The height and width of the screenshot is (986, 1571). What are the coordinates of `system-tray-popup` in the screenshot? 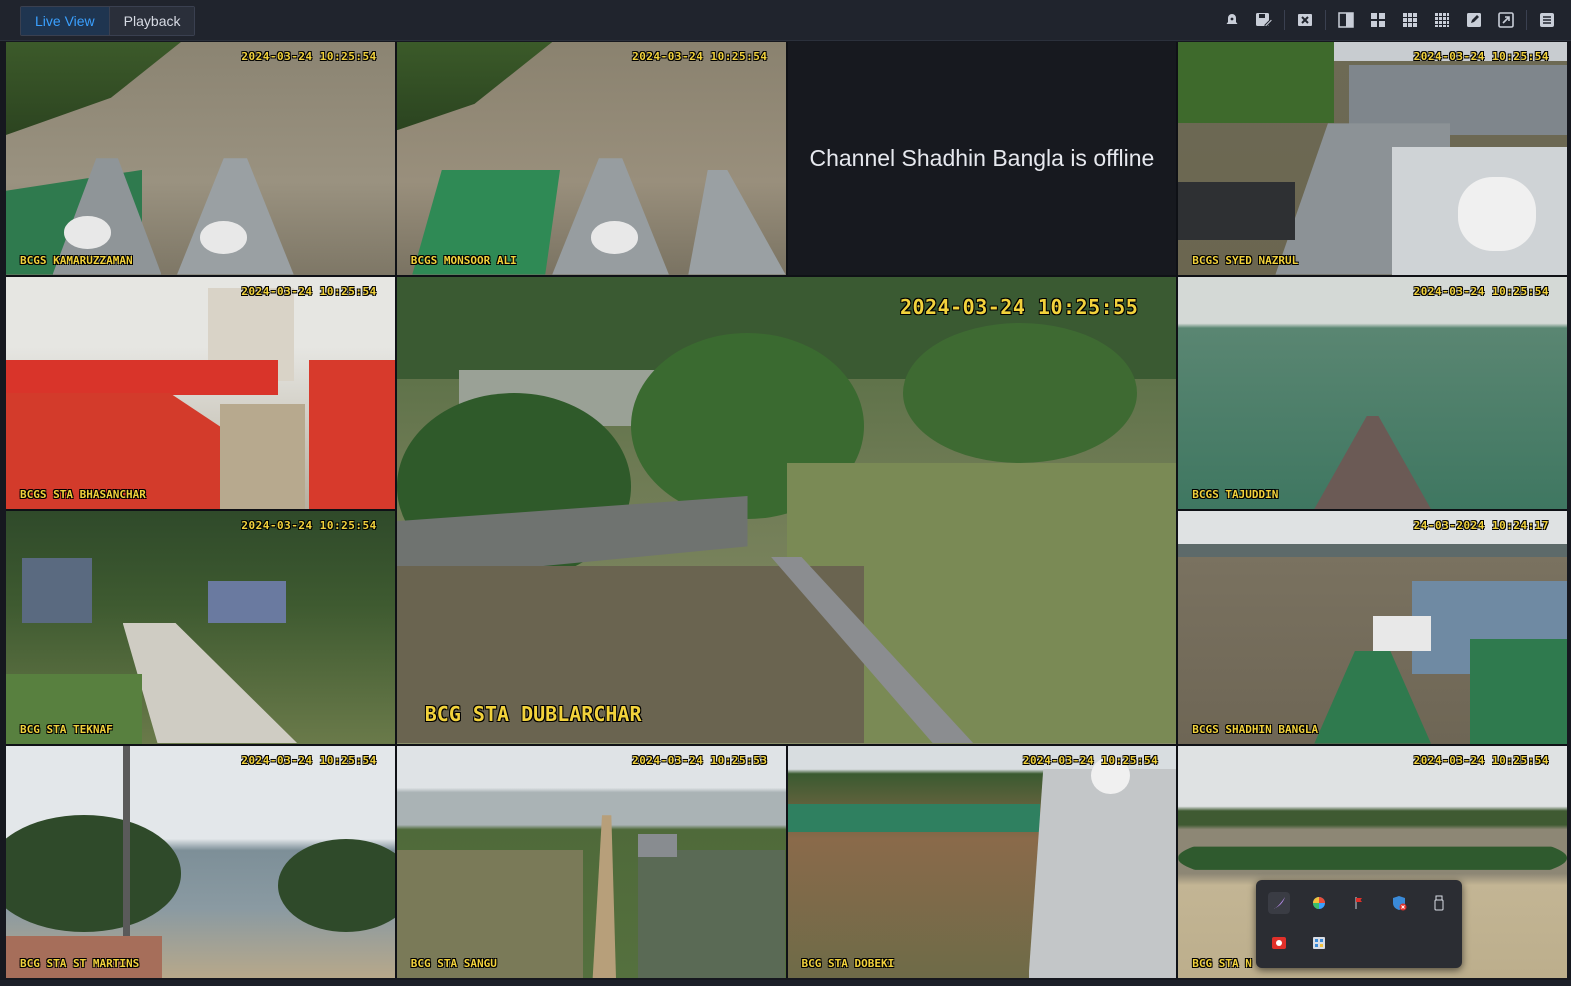 It's located at (1359, 924).